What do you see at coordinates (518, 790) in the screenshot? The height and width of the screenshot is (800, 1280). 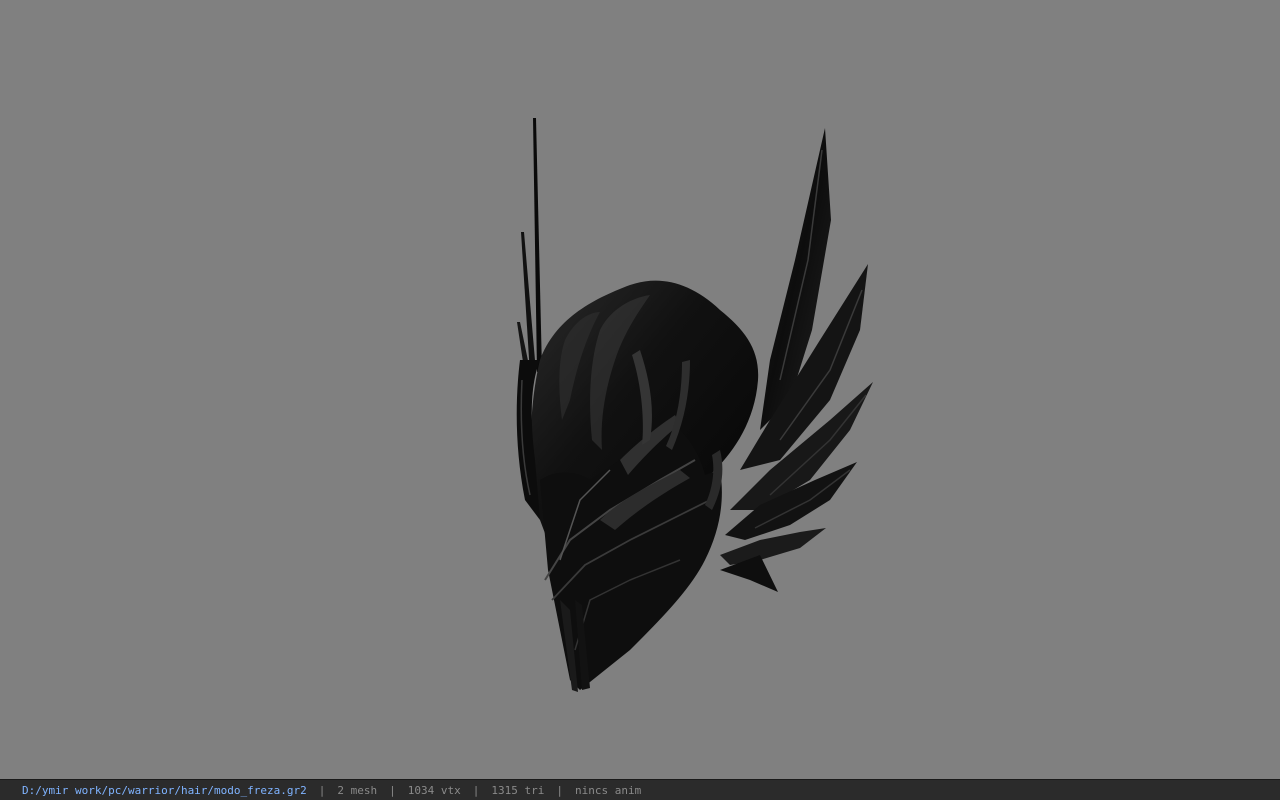 I see `triangle-count-label: 1315 tri` at bounding box center [518, 790].